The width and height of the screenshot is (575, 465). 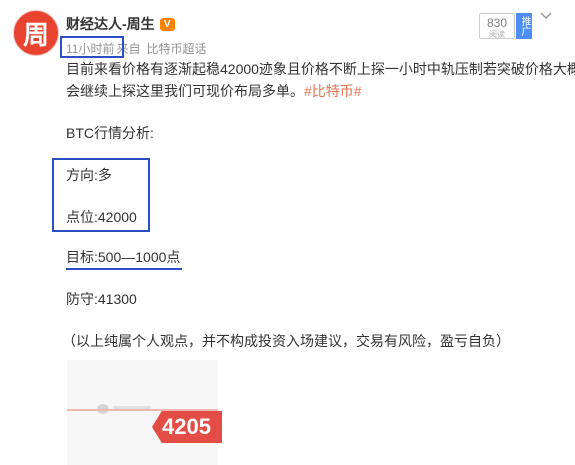 What do you see at coordinates (110, 133) in the screenshot?
I see `section-title: BTC行情分析:` at bounding box center [110, 133].